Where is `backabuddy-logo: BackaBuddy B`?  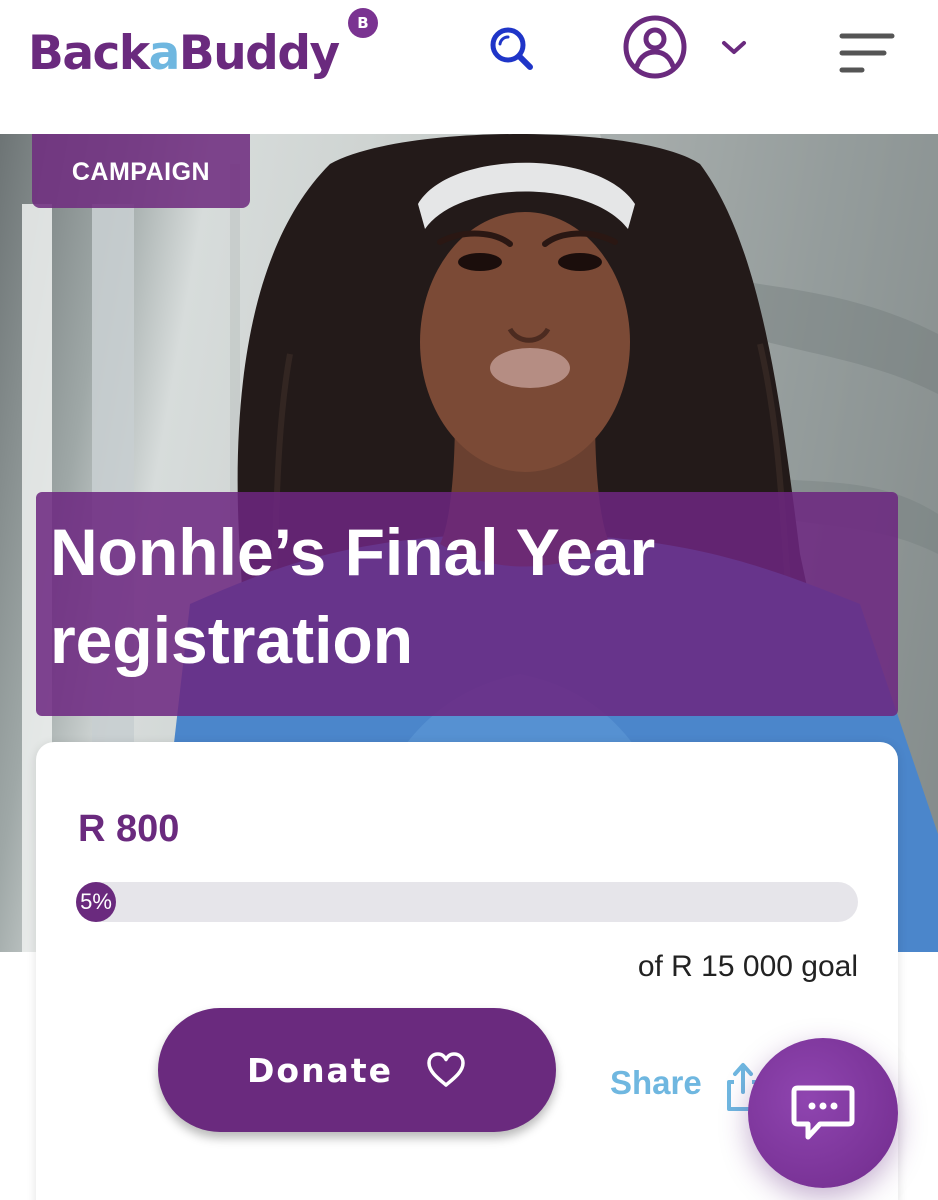
backabuddy-logo: BackaBuddy B is located at coordinates (203, 50).